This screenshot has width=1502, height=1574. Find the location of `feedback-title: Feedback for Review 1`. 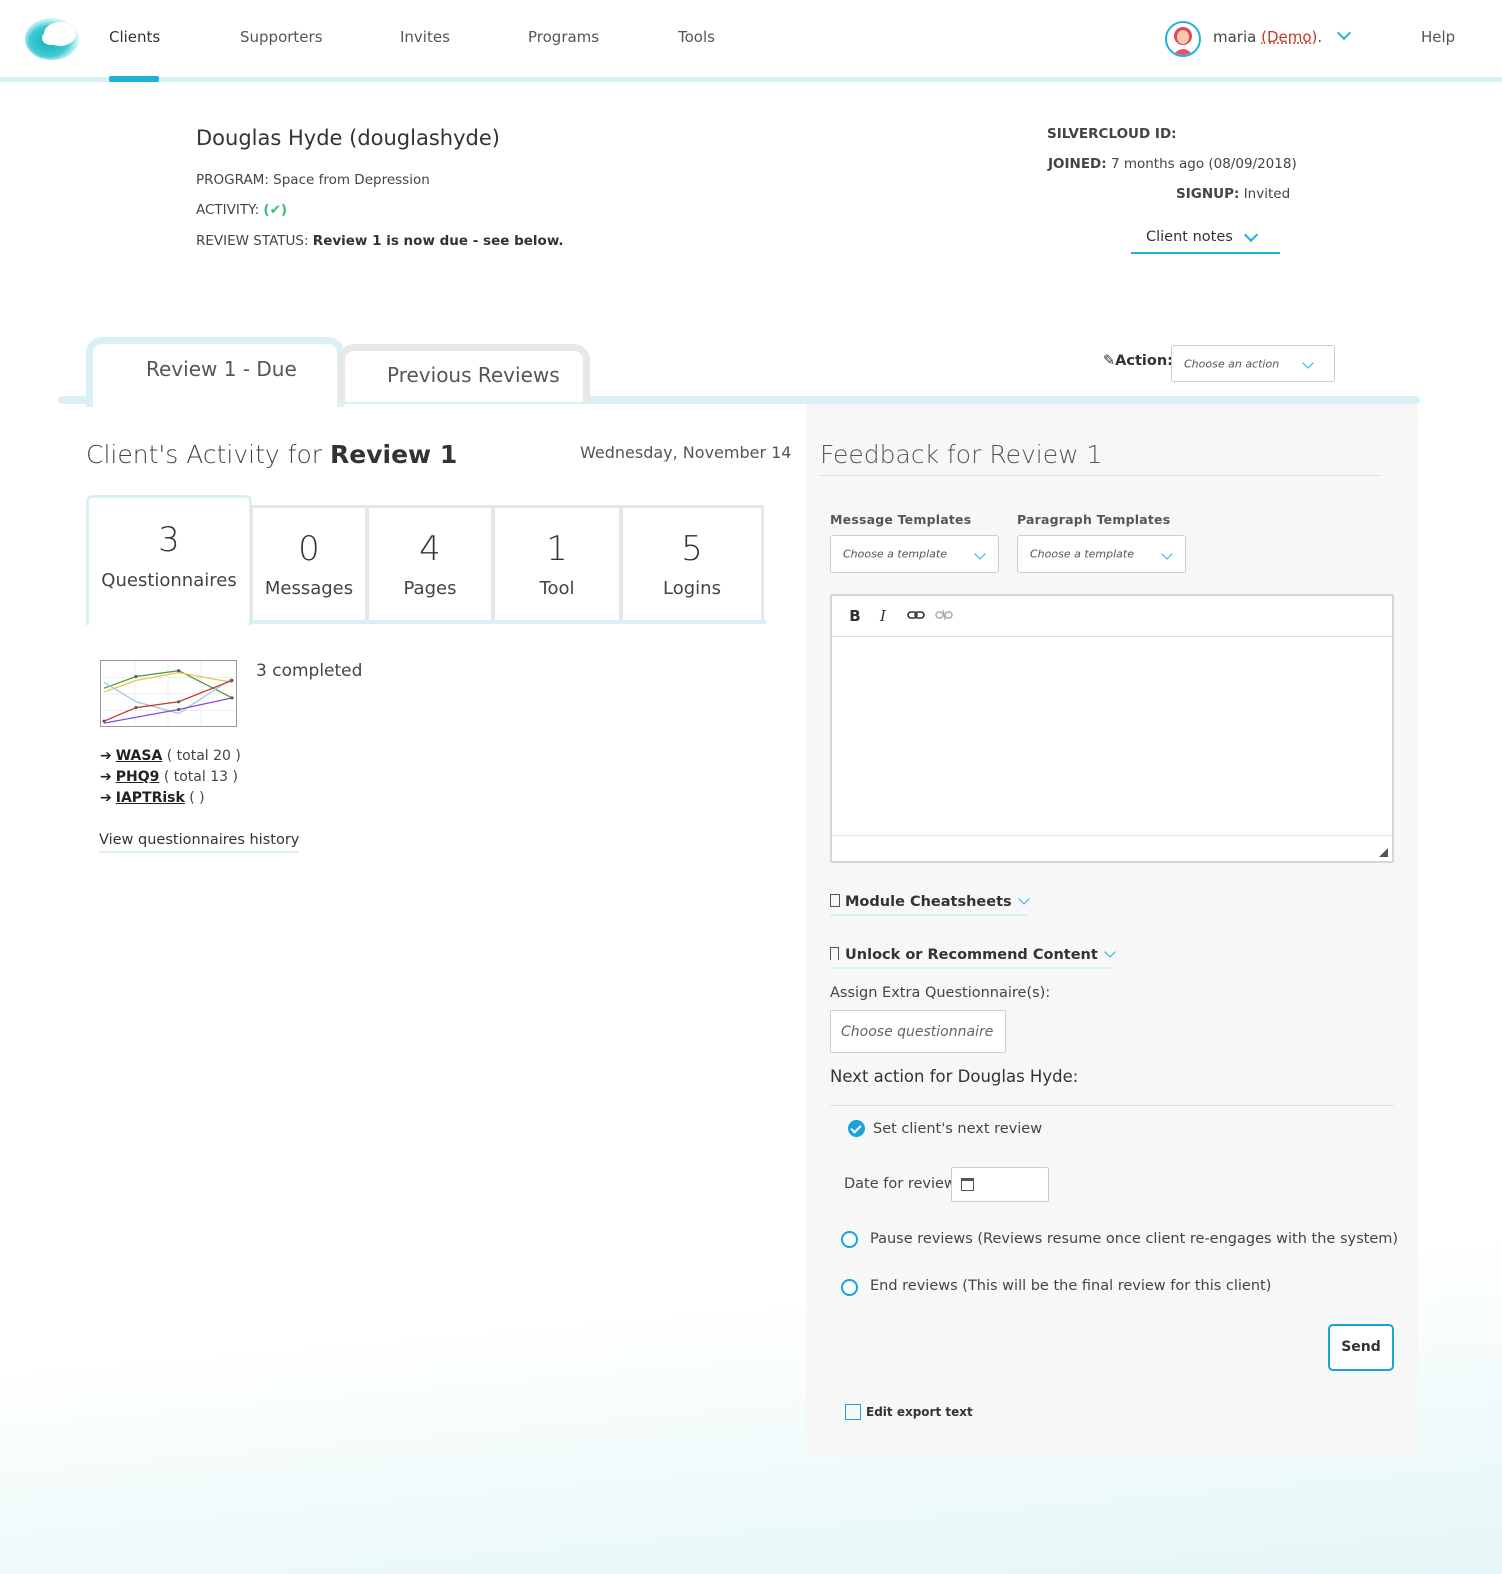

feedback-title: Feedback for Review 1 is located at coordinates (961, 454).